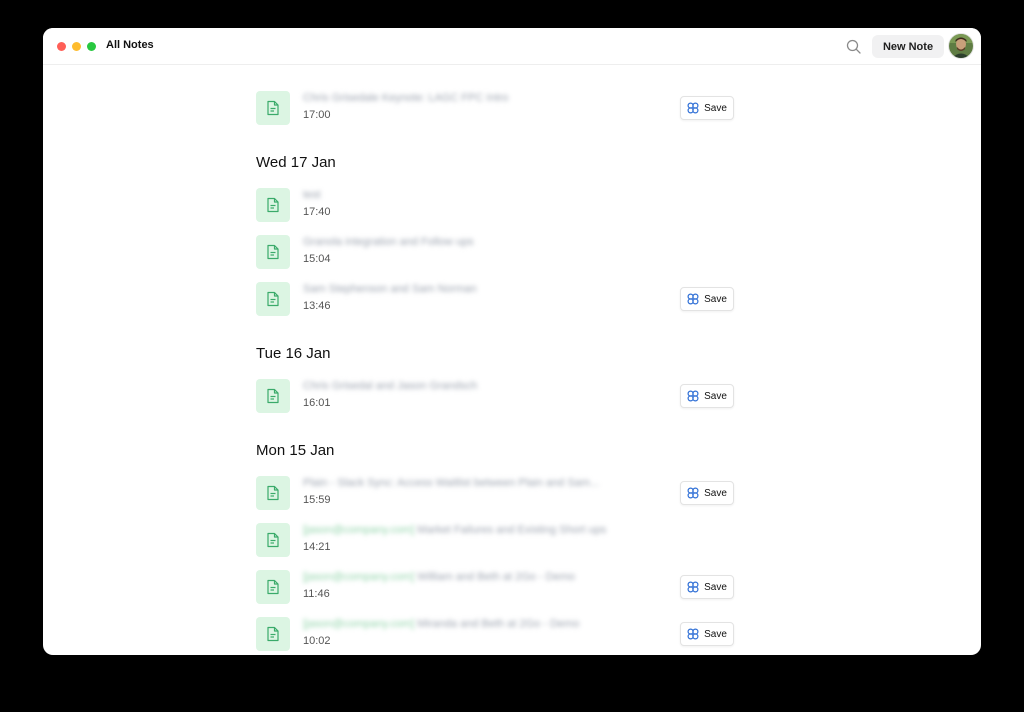 Image resolution: width=1024 pixels, height=712 pixels. I want to click on title-bar: All Notes New Note, so click(512, 46).